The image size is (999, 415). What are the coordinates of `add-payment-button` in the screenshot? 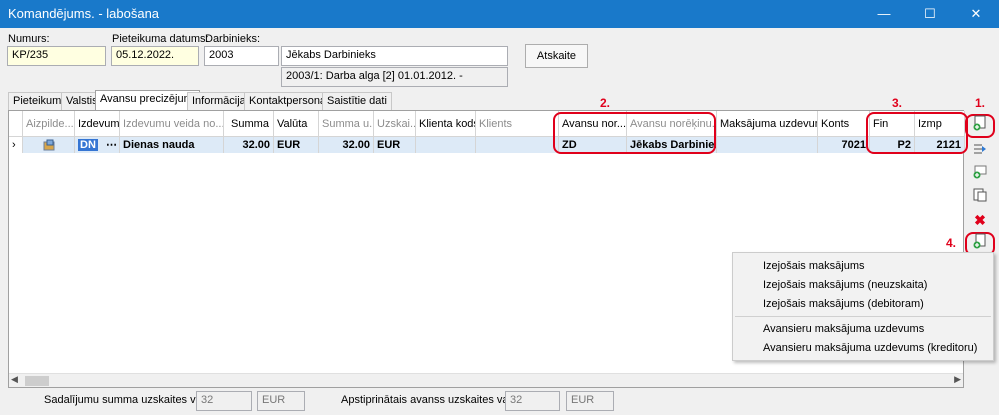 It's located at (980, 126).